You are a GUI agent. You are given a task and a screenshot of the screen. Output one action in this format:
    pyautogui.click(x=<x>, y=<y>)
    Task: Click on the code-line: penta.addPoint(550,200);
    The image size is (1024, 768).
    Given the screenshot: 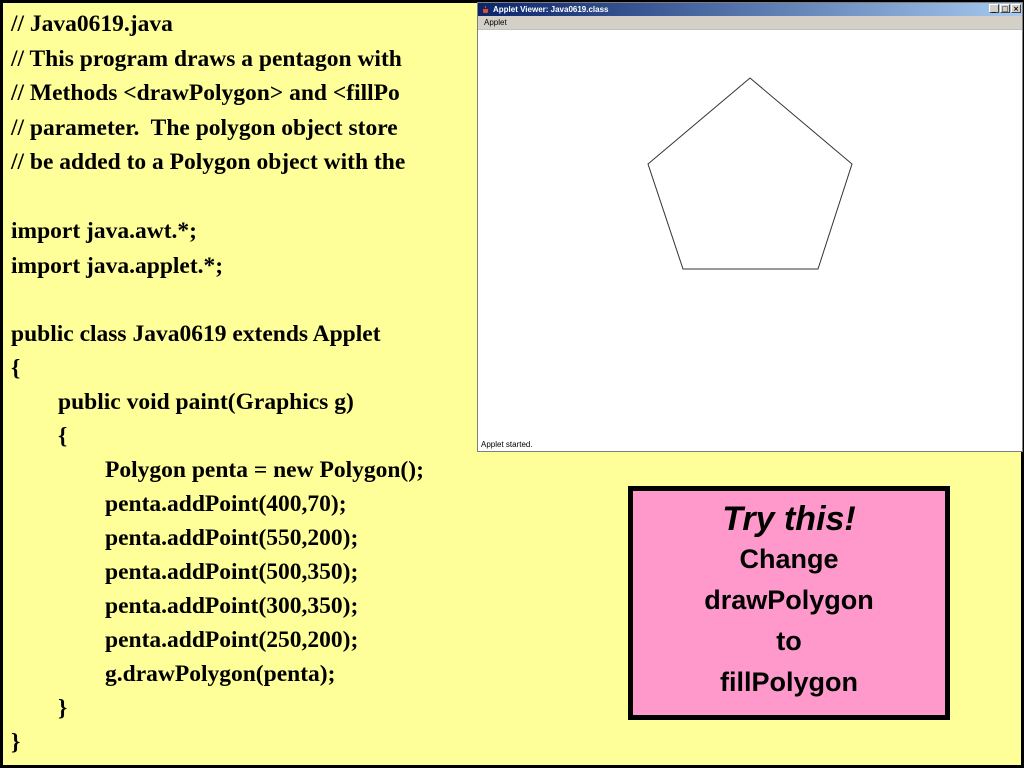 What is the action you would take?
    pyautogui.click(x=185, y=538)
    